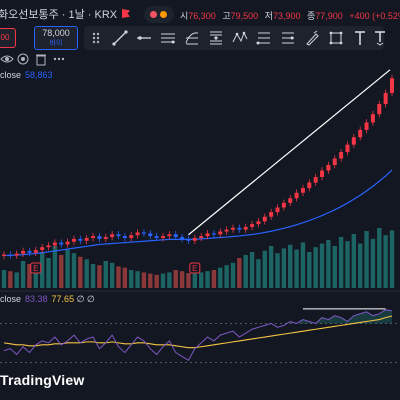 The image size is (400, 400). What do you see at coordinates (47, 299) in the screenshot?
I see `rsi-legend: close 83.38 77.65 ∅ ∅` at bounding box center [47, 299].